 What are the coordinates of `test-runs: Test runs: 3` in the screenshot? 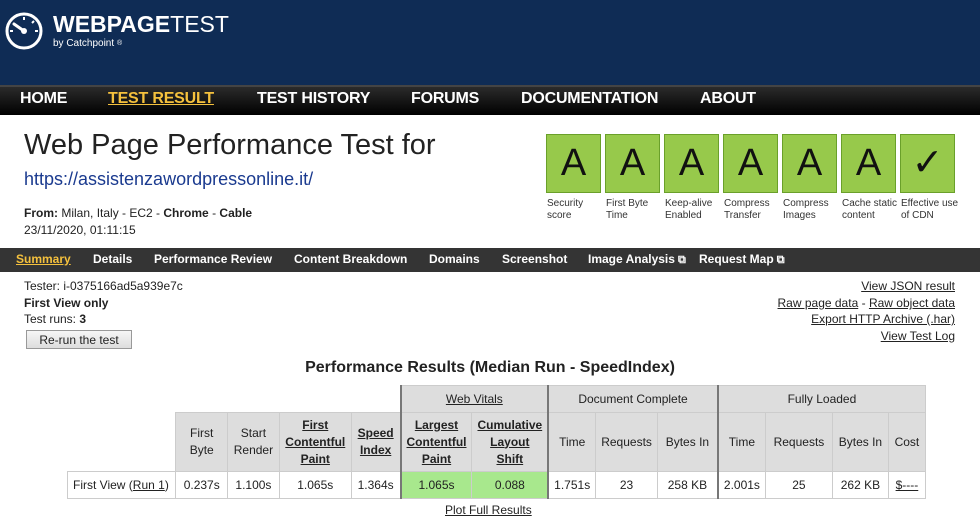 It's located at (55, 319).